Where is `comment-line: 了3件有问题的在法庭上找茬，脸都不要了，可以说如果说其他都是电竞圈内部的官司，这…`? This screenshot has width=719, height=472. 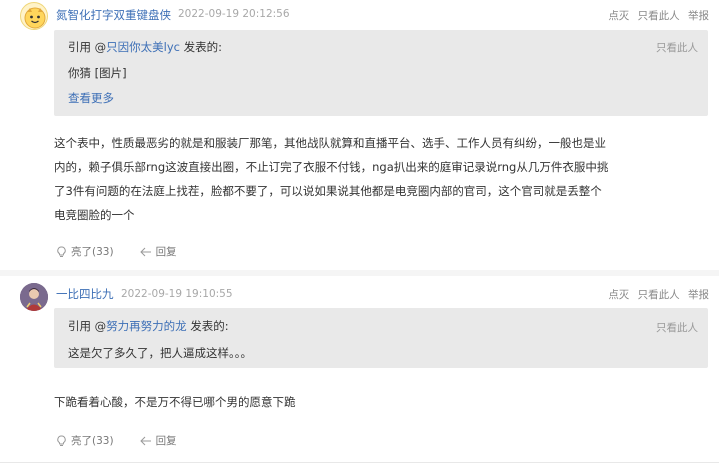 comment-line: 了3件有问题的在法庭上找茬，脸都不要了，可以说如果说其他都是电竞圈内部的官司，这… is located at coordinates (328, 191).